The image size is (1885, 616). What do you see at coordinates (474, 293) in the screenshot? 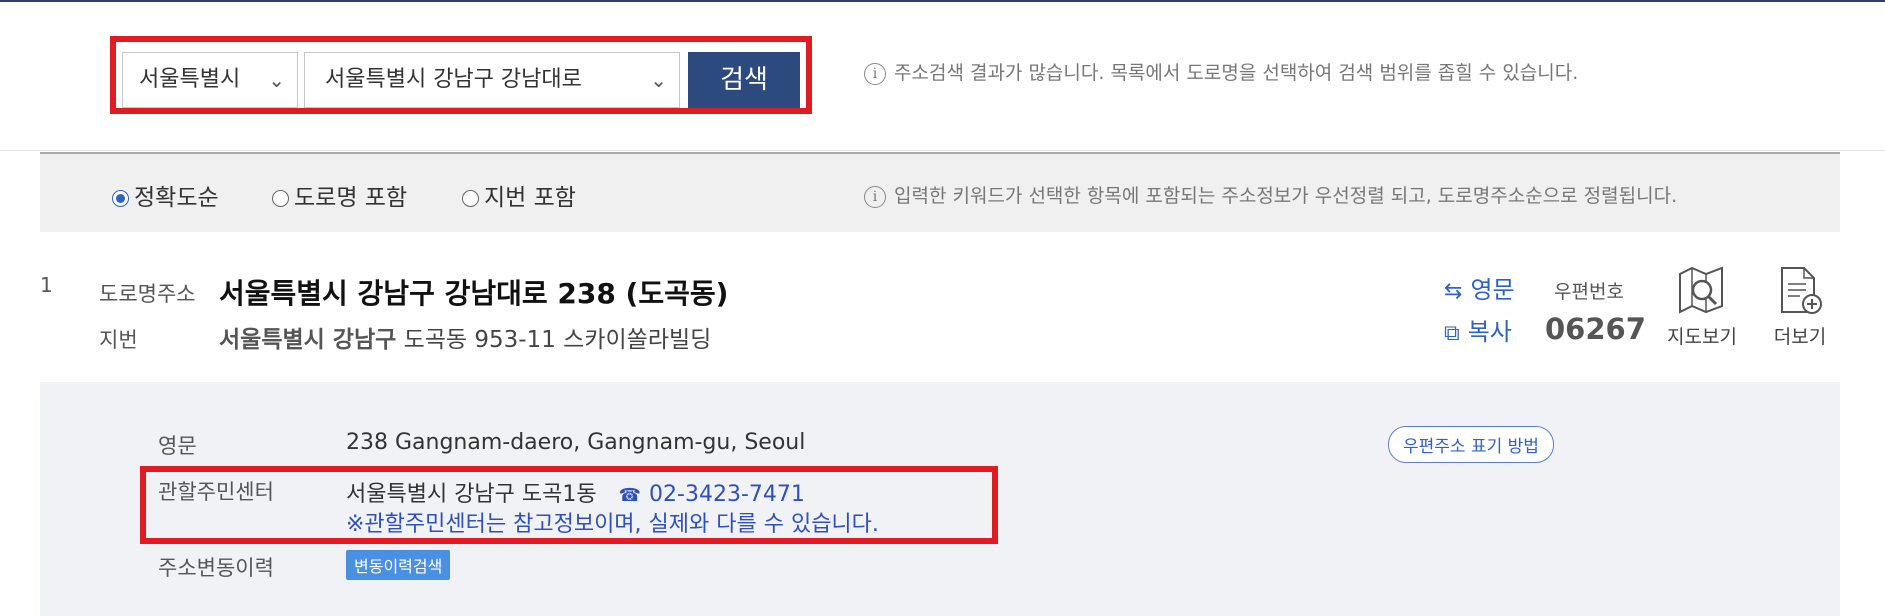
I see `road-address: 서울특별시 강남구 강남대로 238 (도곡동)` at bounding box center [474, 293].